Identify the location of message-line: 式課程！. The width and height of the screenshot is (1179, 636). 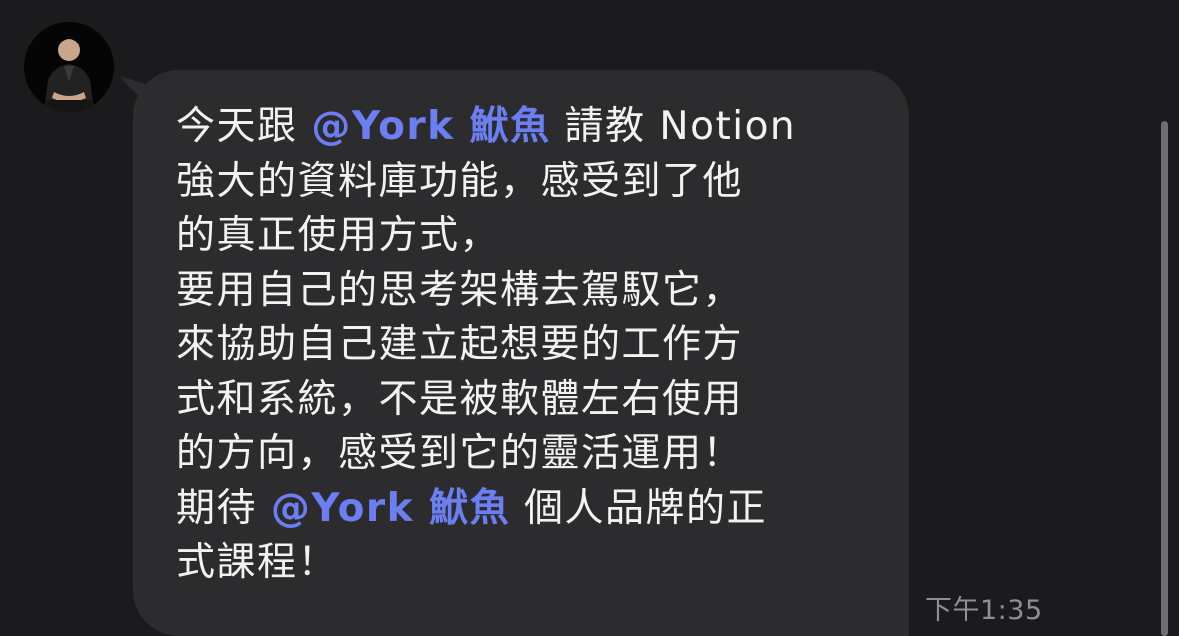
(257, 562).